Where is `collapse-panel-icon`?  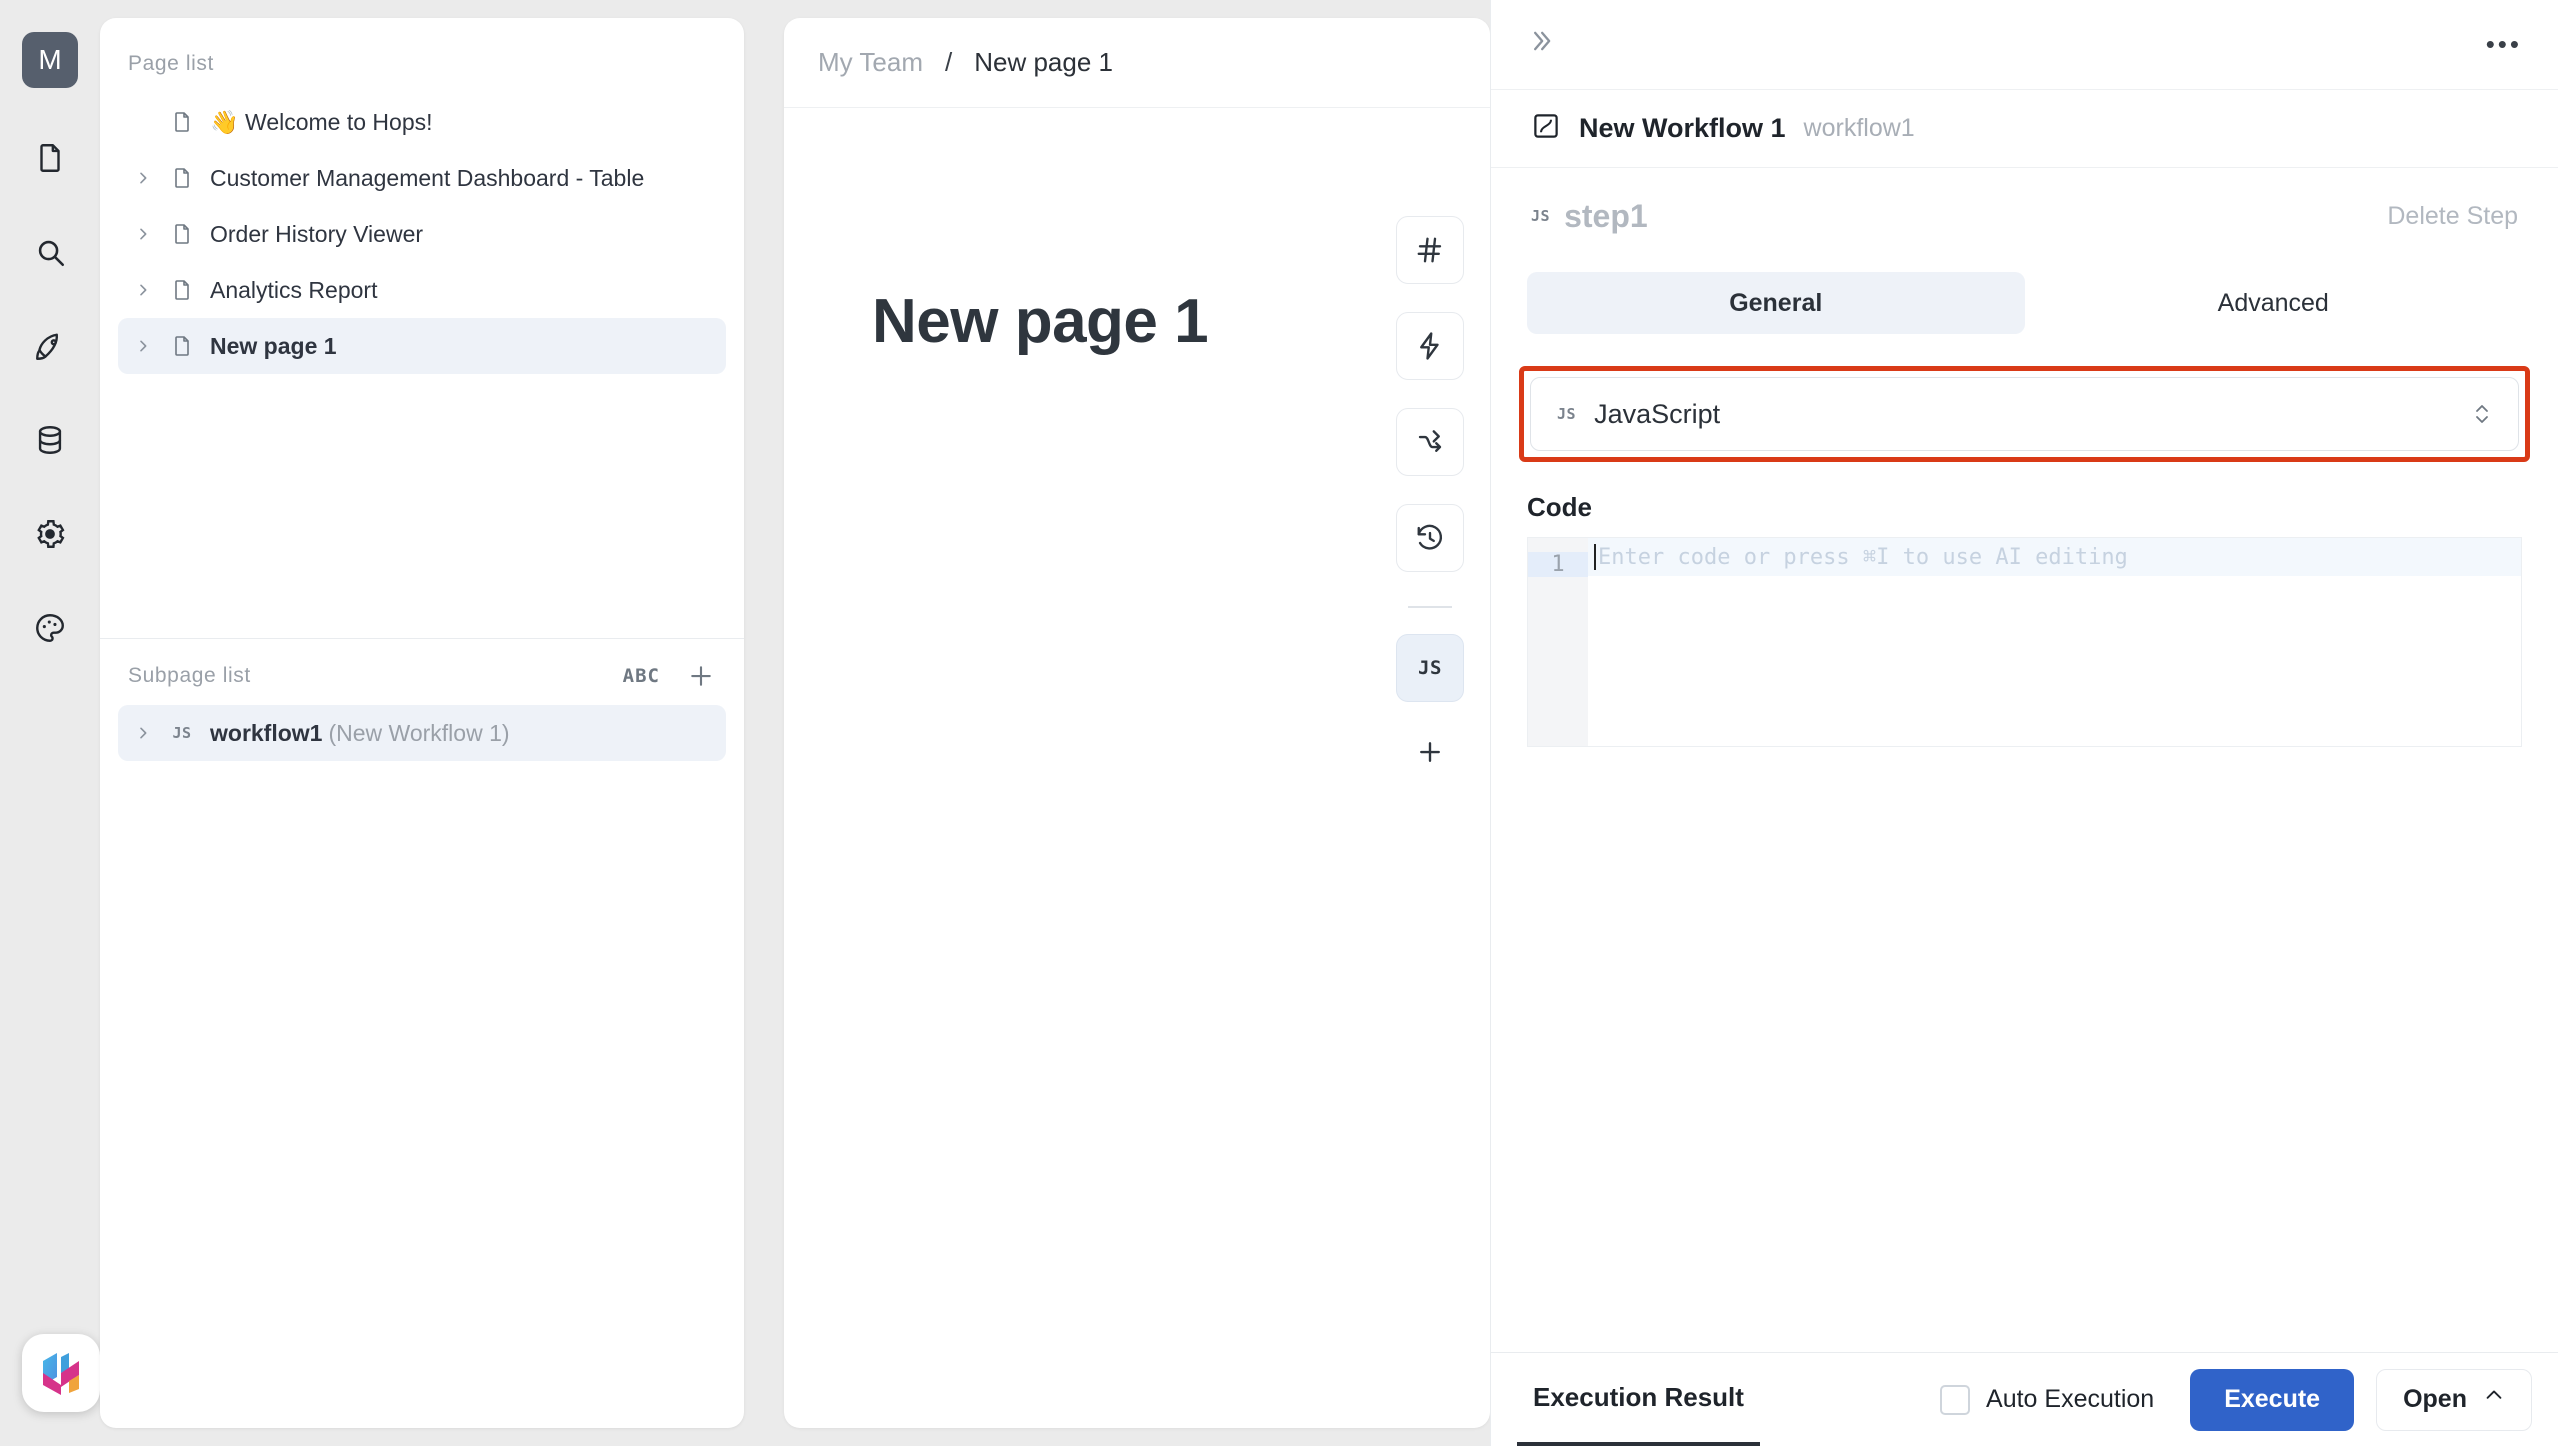
collapse-panel-icon is located at coordinates (1541, 45).